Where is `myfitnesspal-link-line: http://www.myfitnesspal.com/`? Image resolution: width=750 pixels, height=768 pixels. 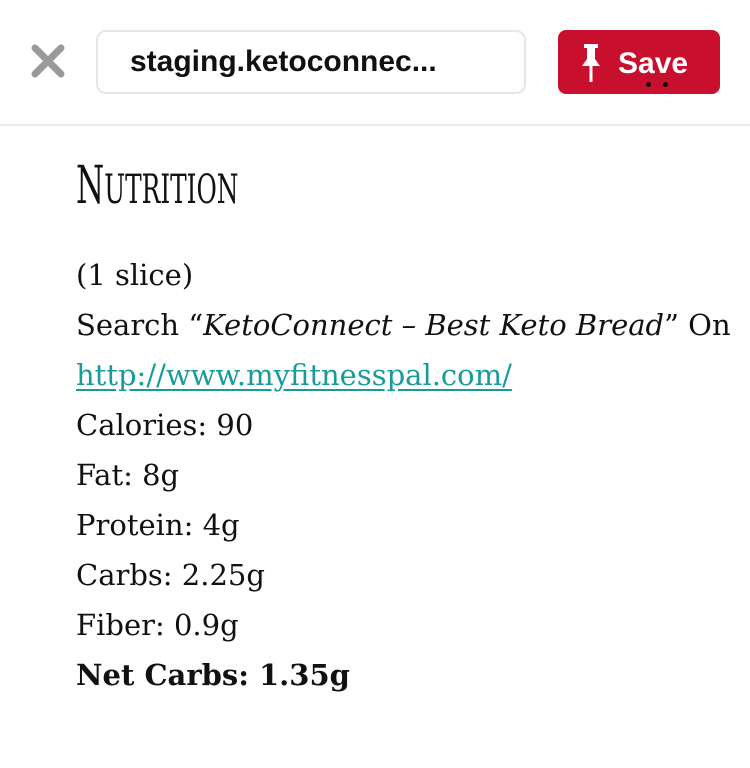 myfitnesspal-link-line: http://www.myfitnesspal.com/ is located at coordinates (396, 375).